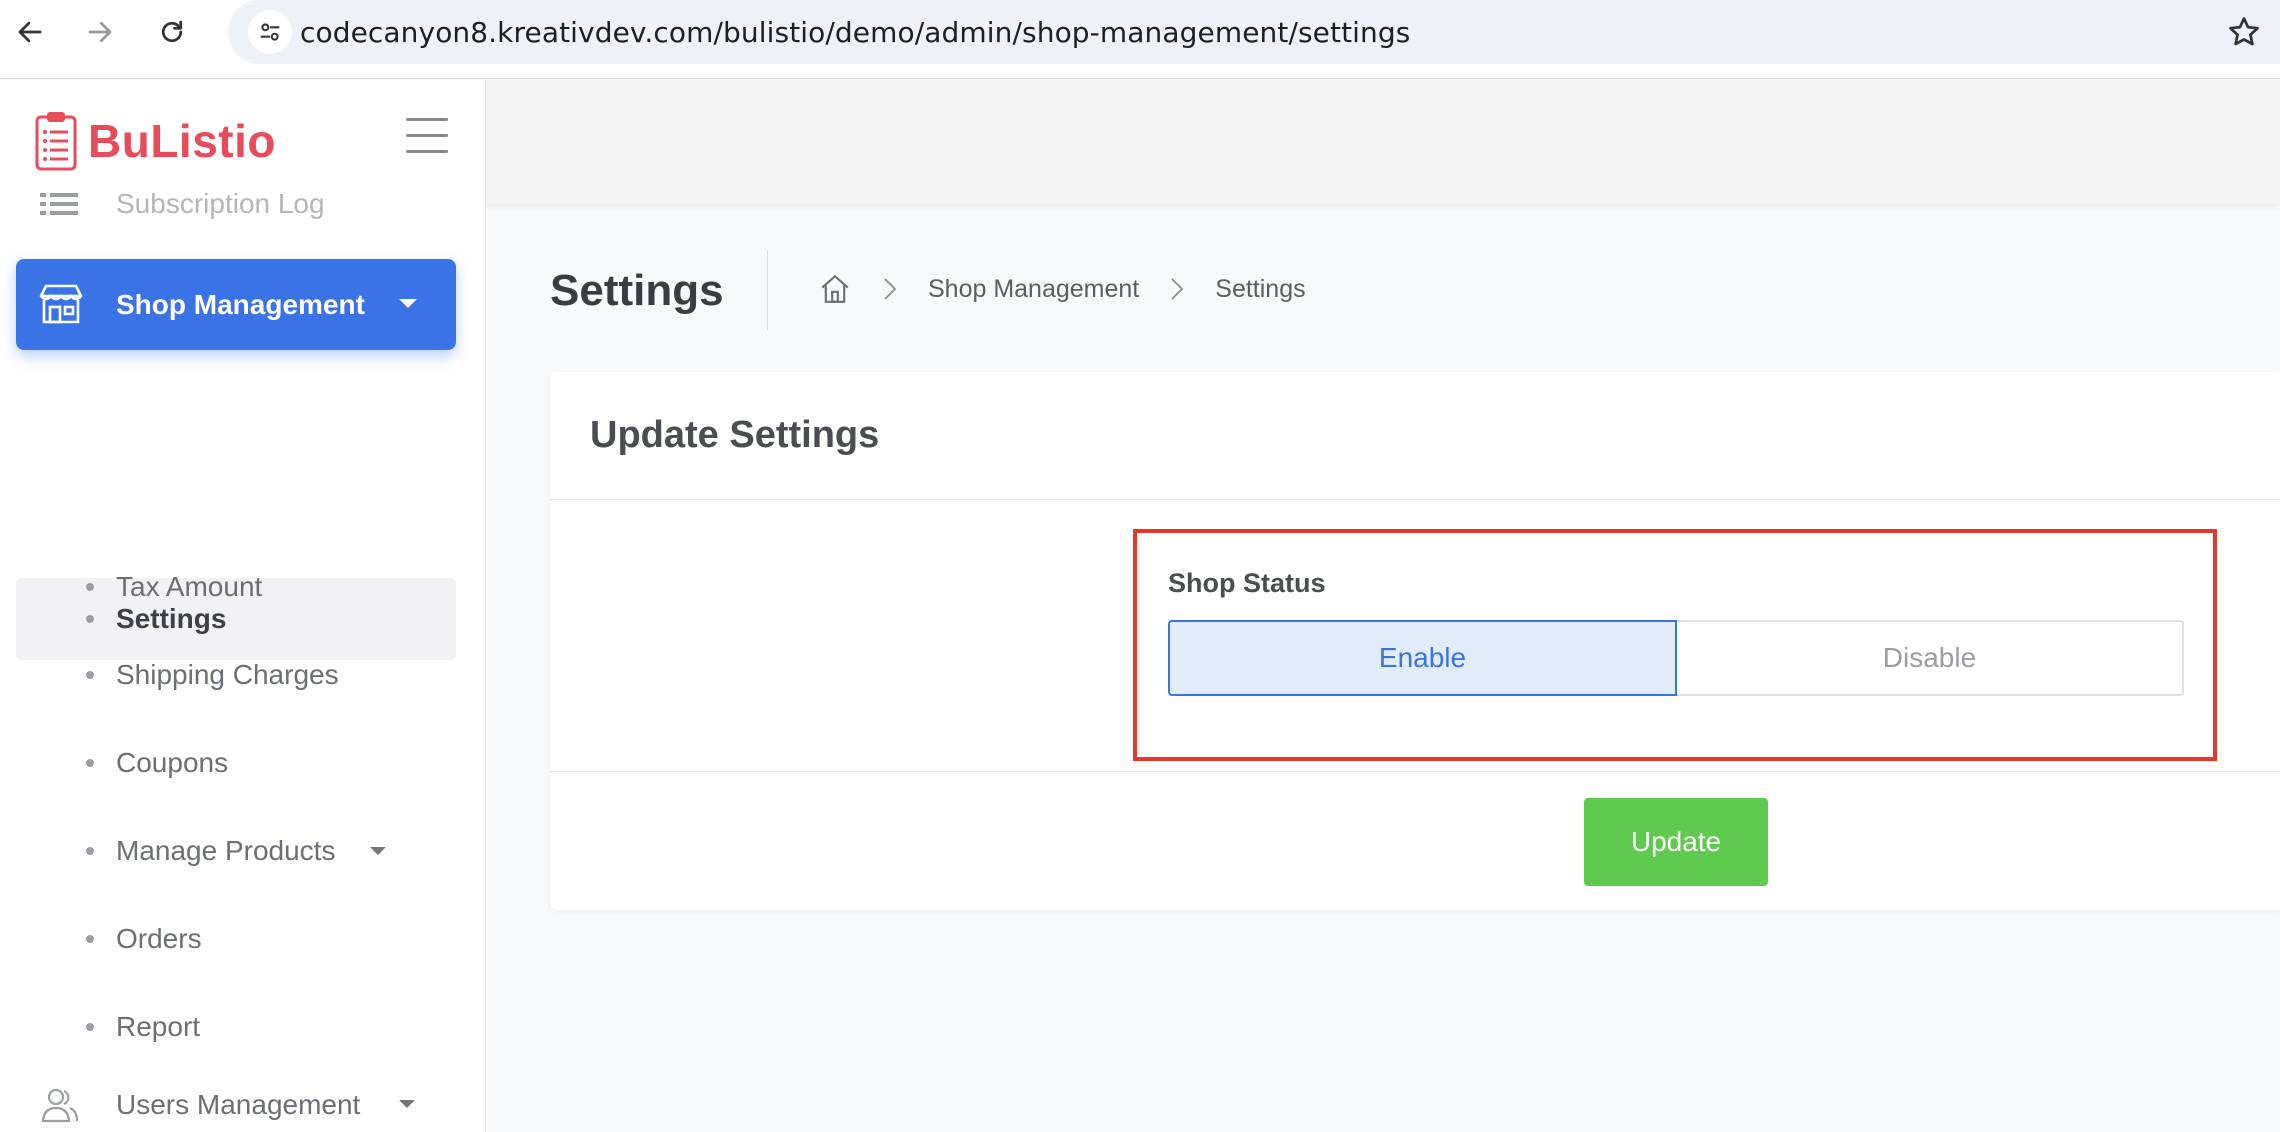 The width and height of the screenshot is (2280, 1132). What do you see at coordinates (767, 290) in the screenshot?
I see `title-divider` at bounding box center [767, 290].